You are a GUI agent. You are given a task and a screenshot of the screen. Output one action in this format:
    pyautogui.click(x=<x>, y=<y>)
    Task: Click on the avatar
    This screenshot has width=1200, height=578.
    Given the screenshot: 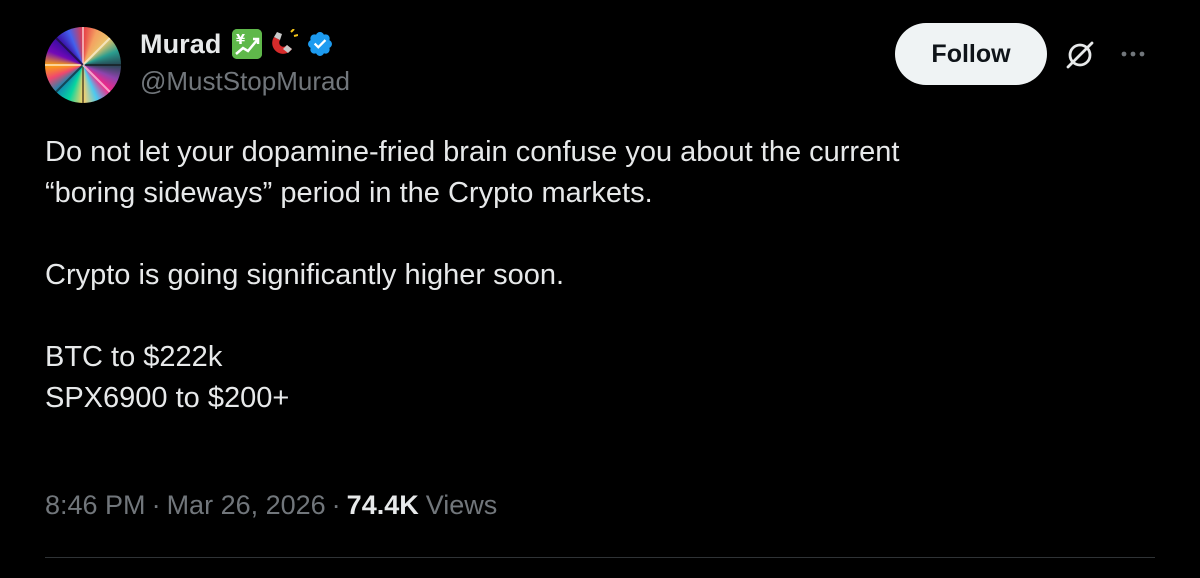 What is the action you would take?
    pyautogui.click(x=83, y=65)
    